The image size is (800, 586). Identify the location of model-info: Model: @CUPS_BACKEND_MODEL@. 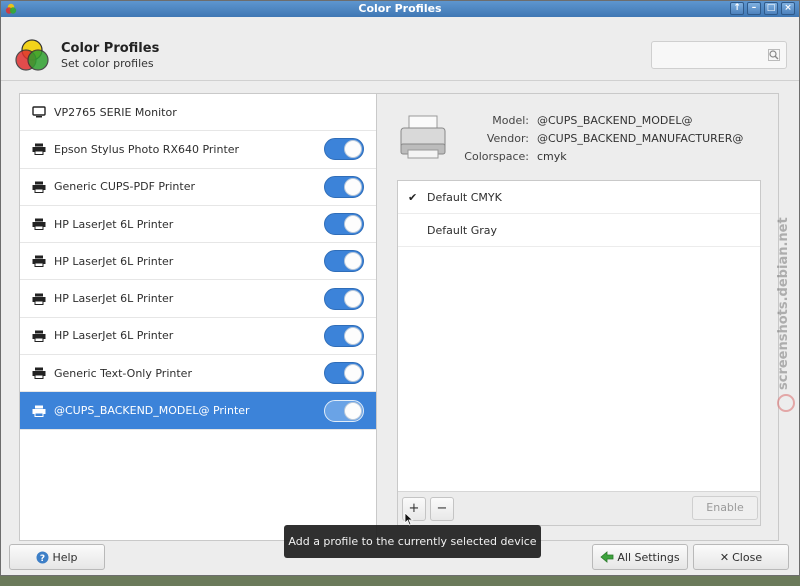
(567, 120).